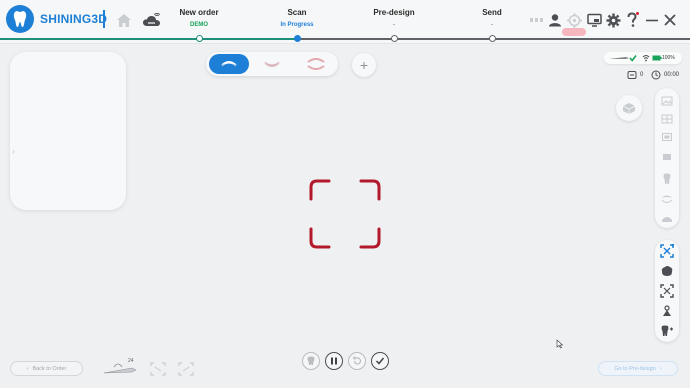 The image size is (690, 388). Describe the element at coordinates (670, 20) in the screenshot. I see `close-icon` at that location.